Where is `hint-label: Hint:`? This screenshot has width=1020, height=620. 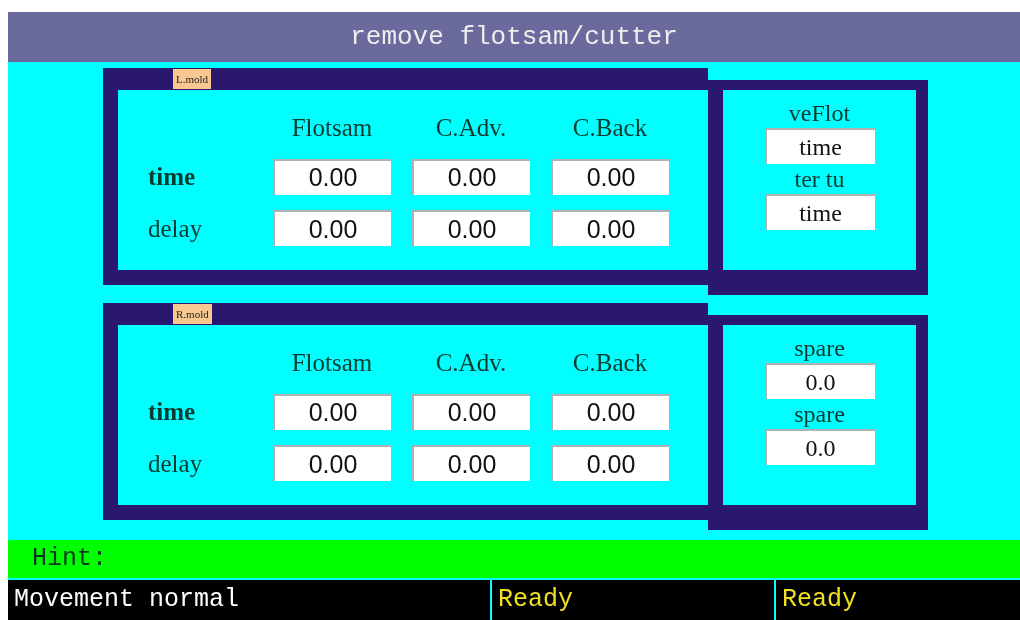 hint-label: Hint: is located at coordinates (69, 559).